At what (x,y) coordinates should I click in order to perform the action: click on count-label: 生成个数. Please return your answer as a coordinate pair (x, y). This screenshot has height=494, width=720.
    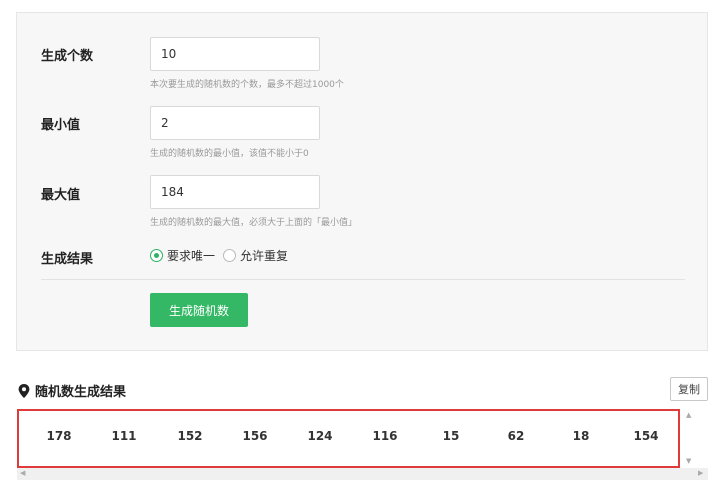
    Looking at the image, I should click on (67, 56).